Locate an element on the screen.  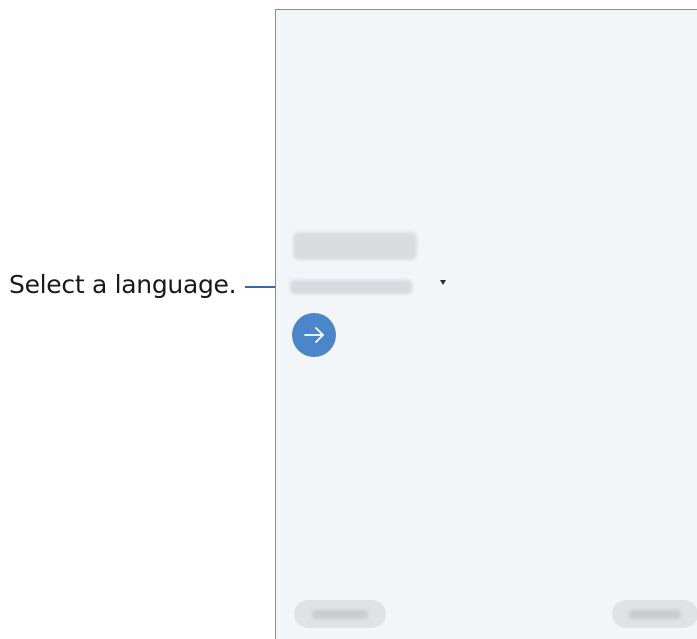
language-select-value-blurred is located at coordinates (351, 287).